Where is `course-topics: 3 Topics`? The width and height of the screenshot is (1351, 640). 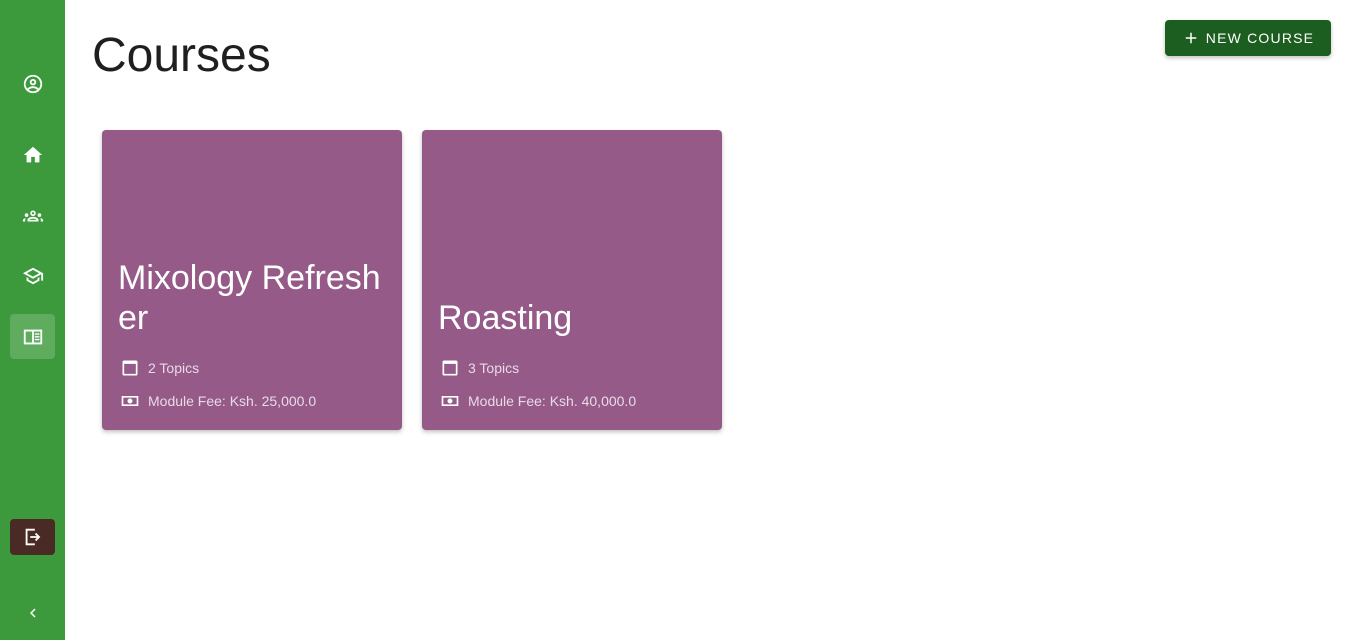 course-topics: 3 Topics is located at coordinates (479, 368).